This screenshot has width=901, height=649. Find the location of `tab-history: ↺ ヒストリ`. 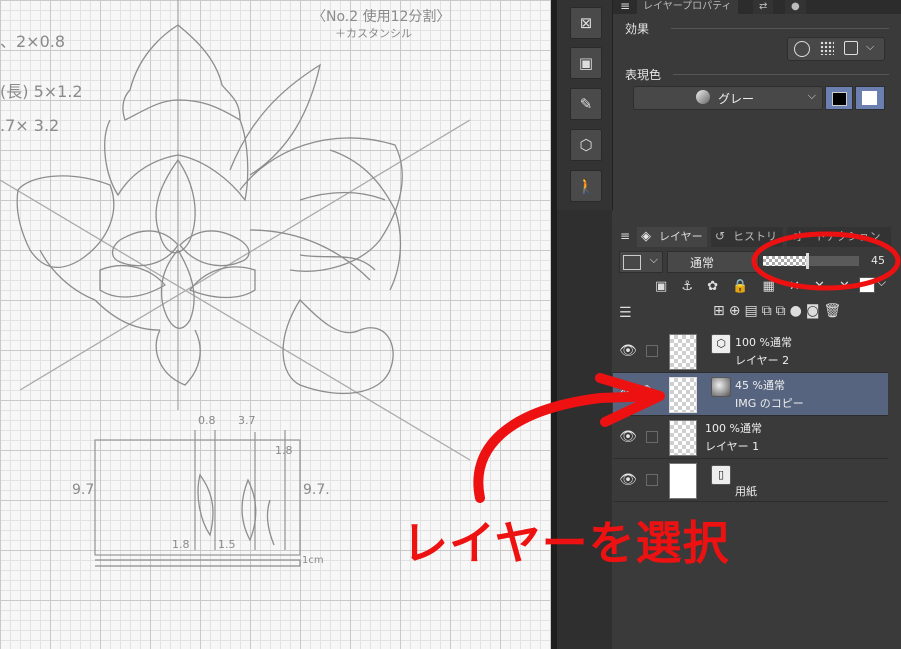

tab-history: ↺ ヒストリ is located at coordinates (747, 237).